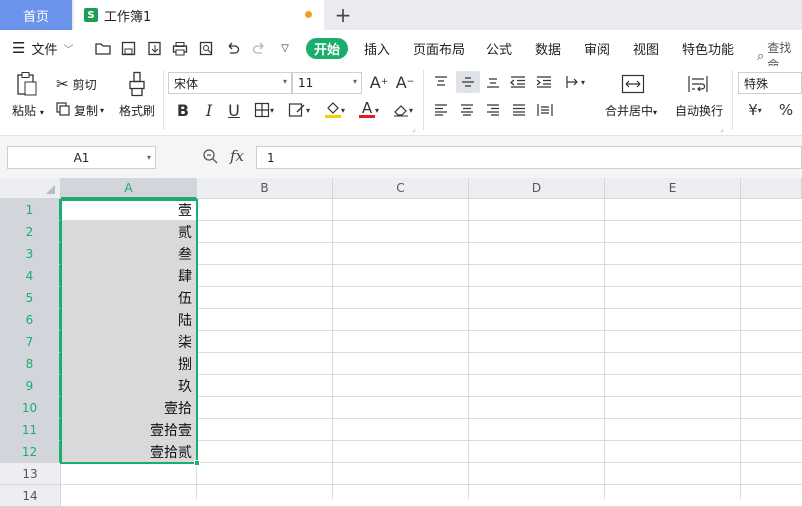 Image resolution: width=802 pixels, height=507 pixels. What do you see at coordinates (499, 48) in the screenshot?
I see `menu-formulas-tab: 公式` at bounding box center [499, 48].